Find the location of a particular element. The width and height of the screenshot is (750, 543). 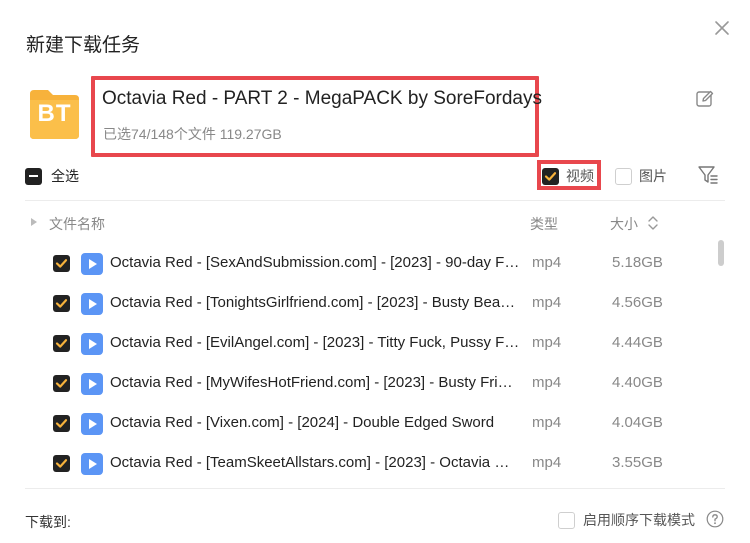

file-size: 3.55GB is located at coordinates (637, 462).